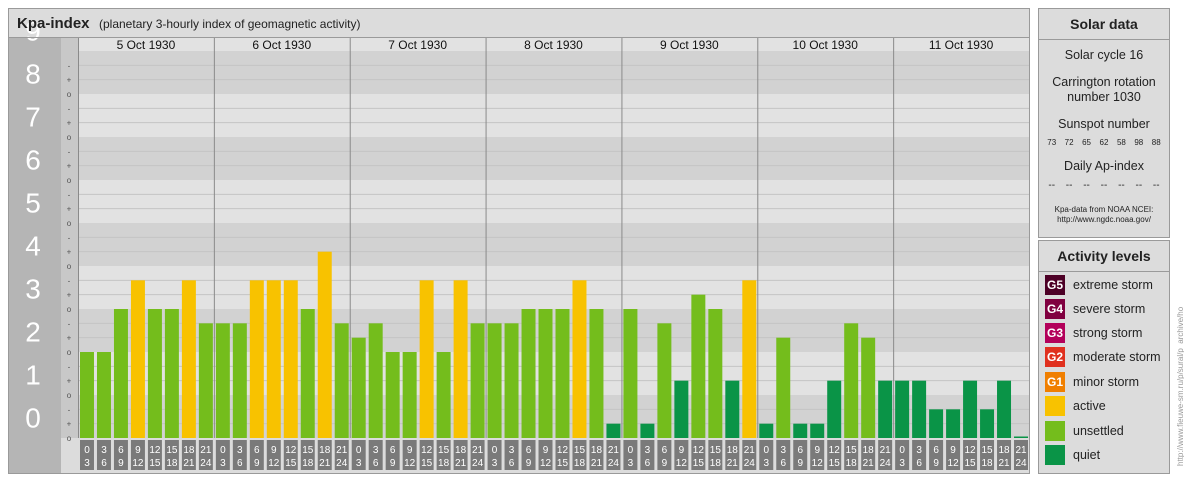 The image size is (1184, 480). I want to click on sunspot-value: 98, so click(1139, 142).